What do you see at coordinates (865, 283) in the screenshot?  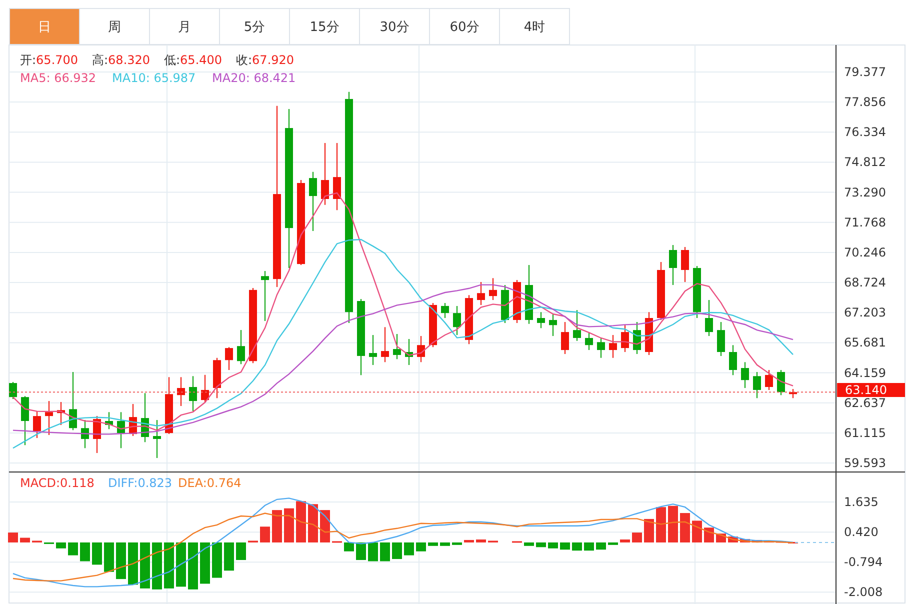 I see `price-axis-label: 68.724` at bounding box center [865, 283].